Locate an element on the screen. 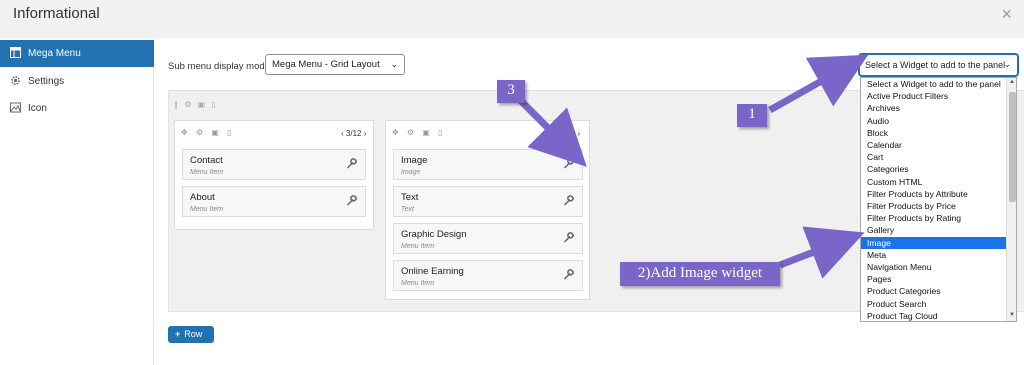 The height and width of the screenshot is (365, 1024). widget-select: Select a Widget to add to the panel ⌄ is located at coordinates (938, 65).